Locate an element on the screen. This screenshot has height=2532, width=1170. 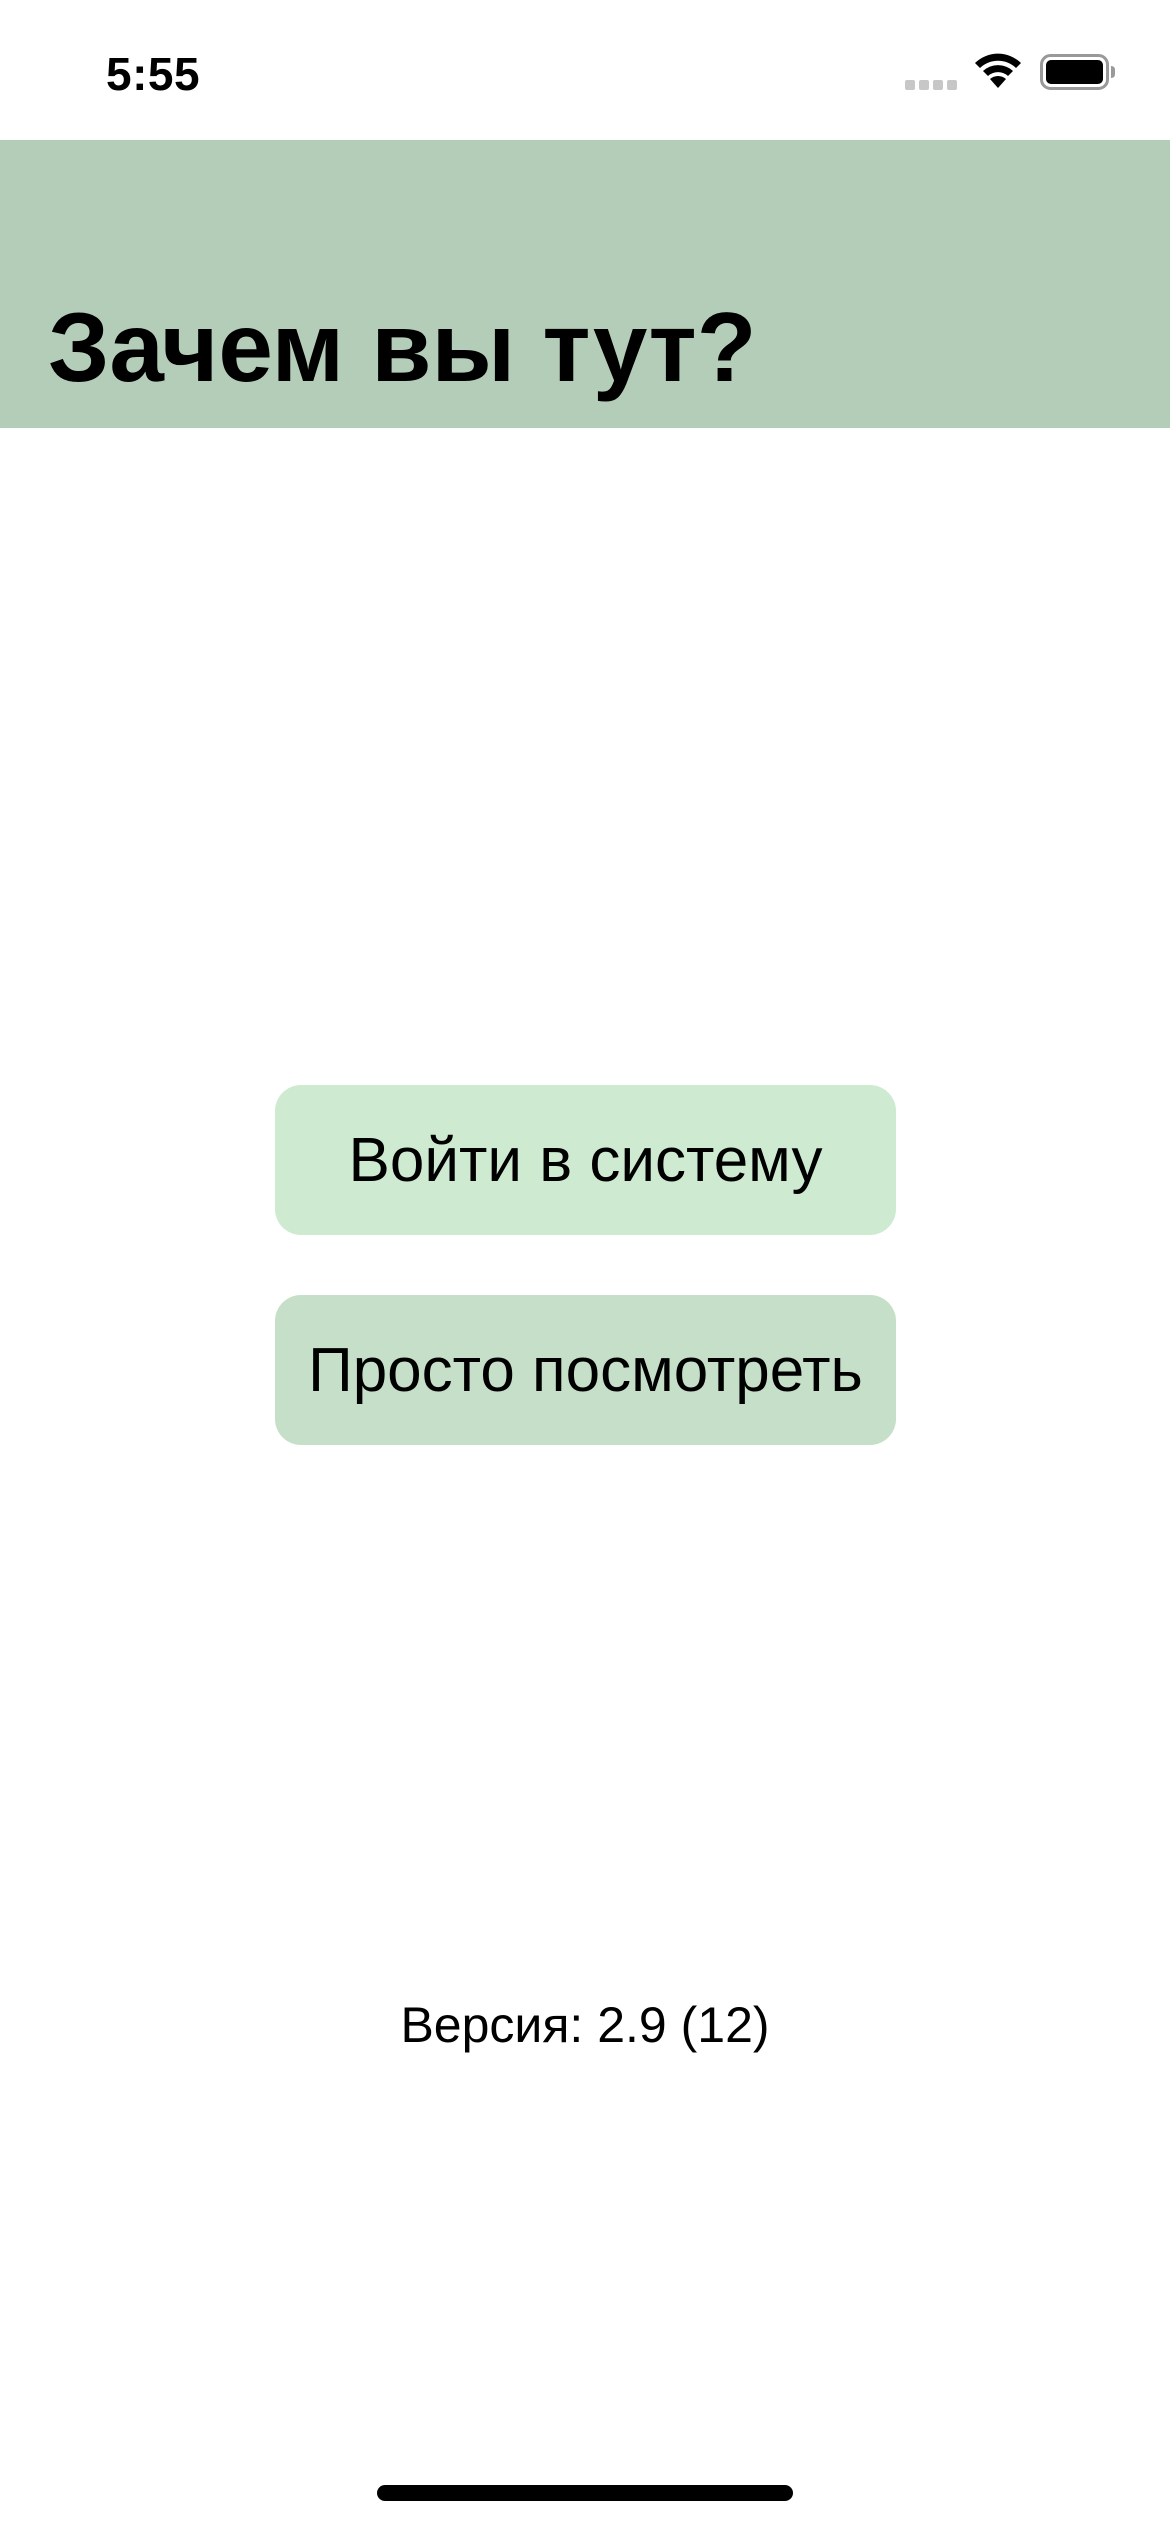
page-title: Зачем вы тут? is located at coordinates (402, 347).